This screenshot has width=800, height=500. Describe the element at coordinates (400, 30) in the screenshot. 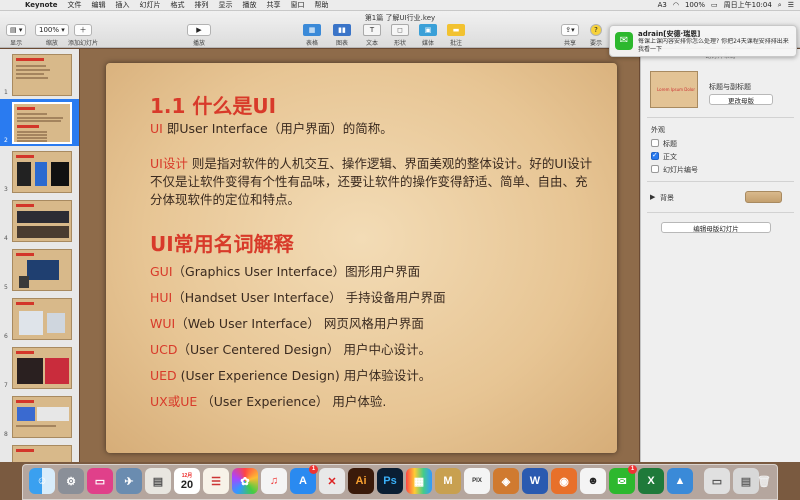

I see `shape-icon: ◻` at that location.